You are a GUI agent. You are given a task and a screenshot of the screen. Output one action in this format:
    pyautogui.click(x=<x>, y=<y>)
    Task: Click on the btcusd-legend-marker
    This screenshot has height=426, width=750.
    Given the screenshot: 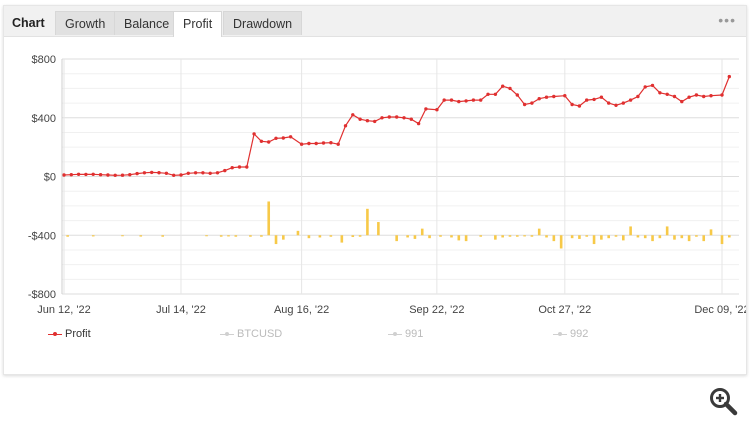 What is the action you would take?
    pyautogui.click(x=227, y=334)
    